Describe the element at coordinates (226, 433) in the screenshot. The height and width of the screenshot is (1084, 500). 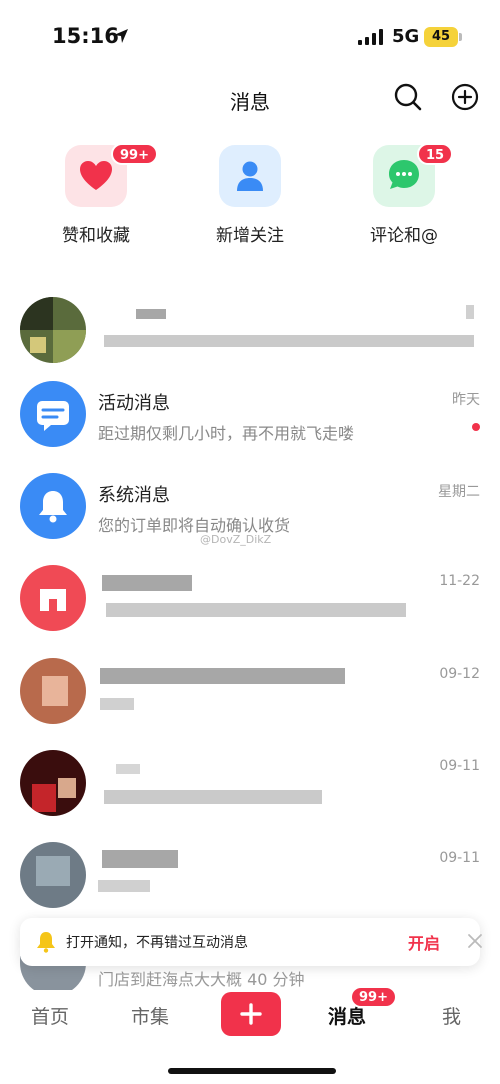
I see `row-subtitle: 距过期仅剩几小时，再不用就飞走喽` at that location.